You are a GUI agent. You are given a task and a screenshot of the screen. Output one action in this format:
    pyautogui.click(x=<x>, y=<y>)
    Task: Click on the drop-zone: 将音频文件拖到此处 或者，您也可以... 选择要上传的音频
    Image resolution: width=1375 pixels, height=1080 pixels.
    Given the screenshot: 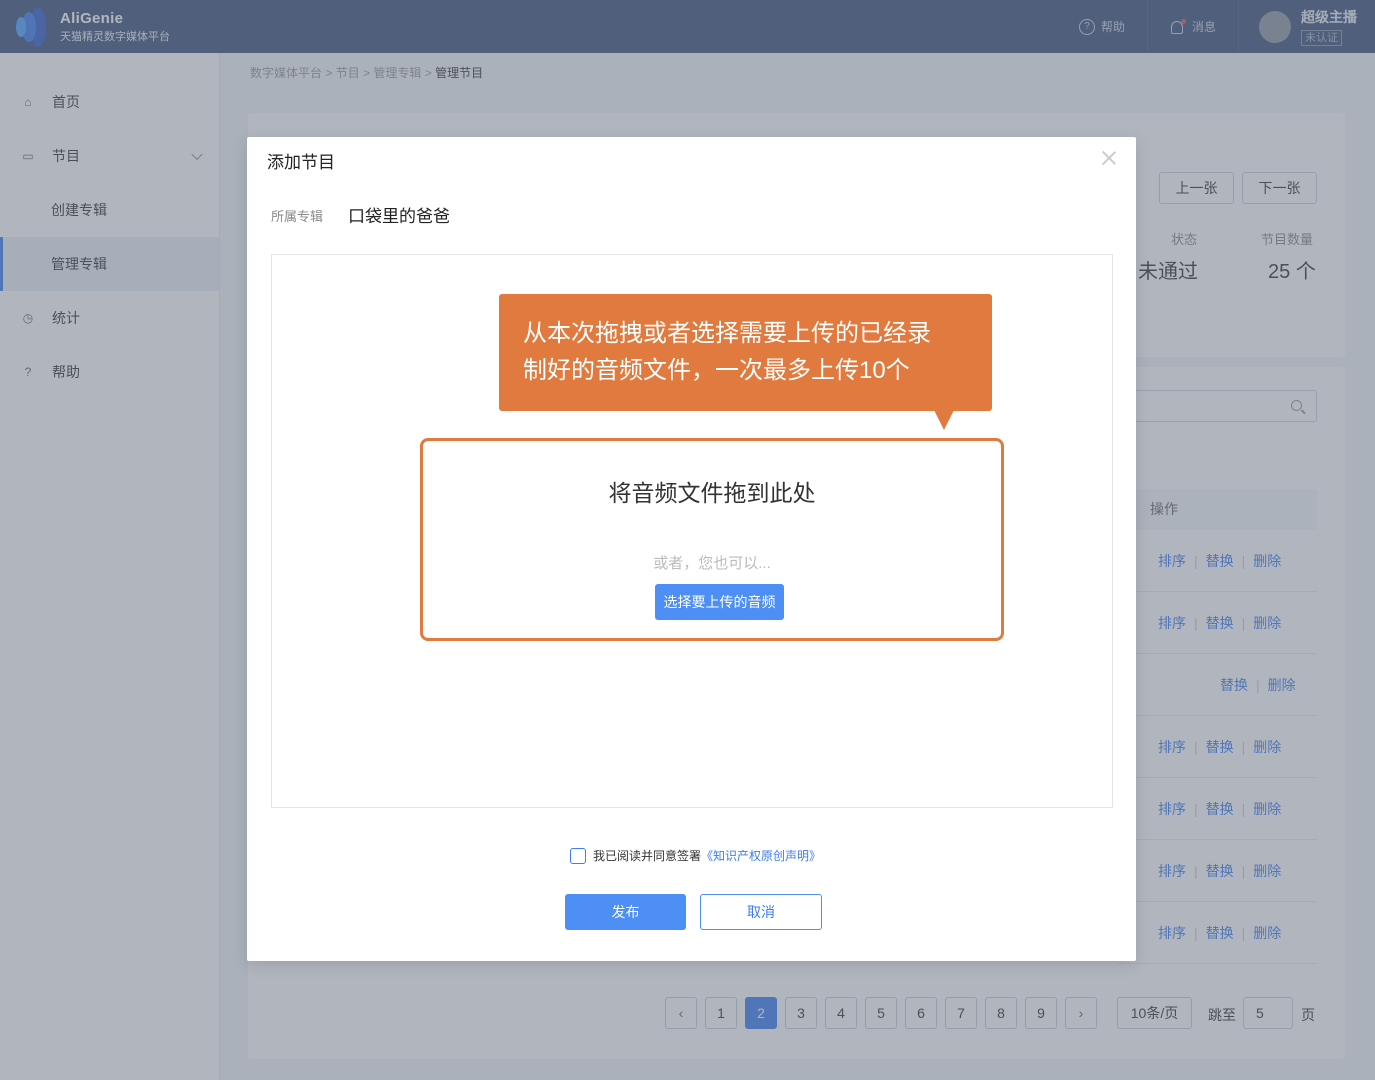 What is the action you would take?
    pyautogui.click(x=712, y=539)
    